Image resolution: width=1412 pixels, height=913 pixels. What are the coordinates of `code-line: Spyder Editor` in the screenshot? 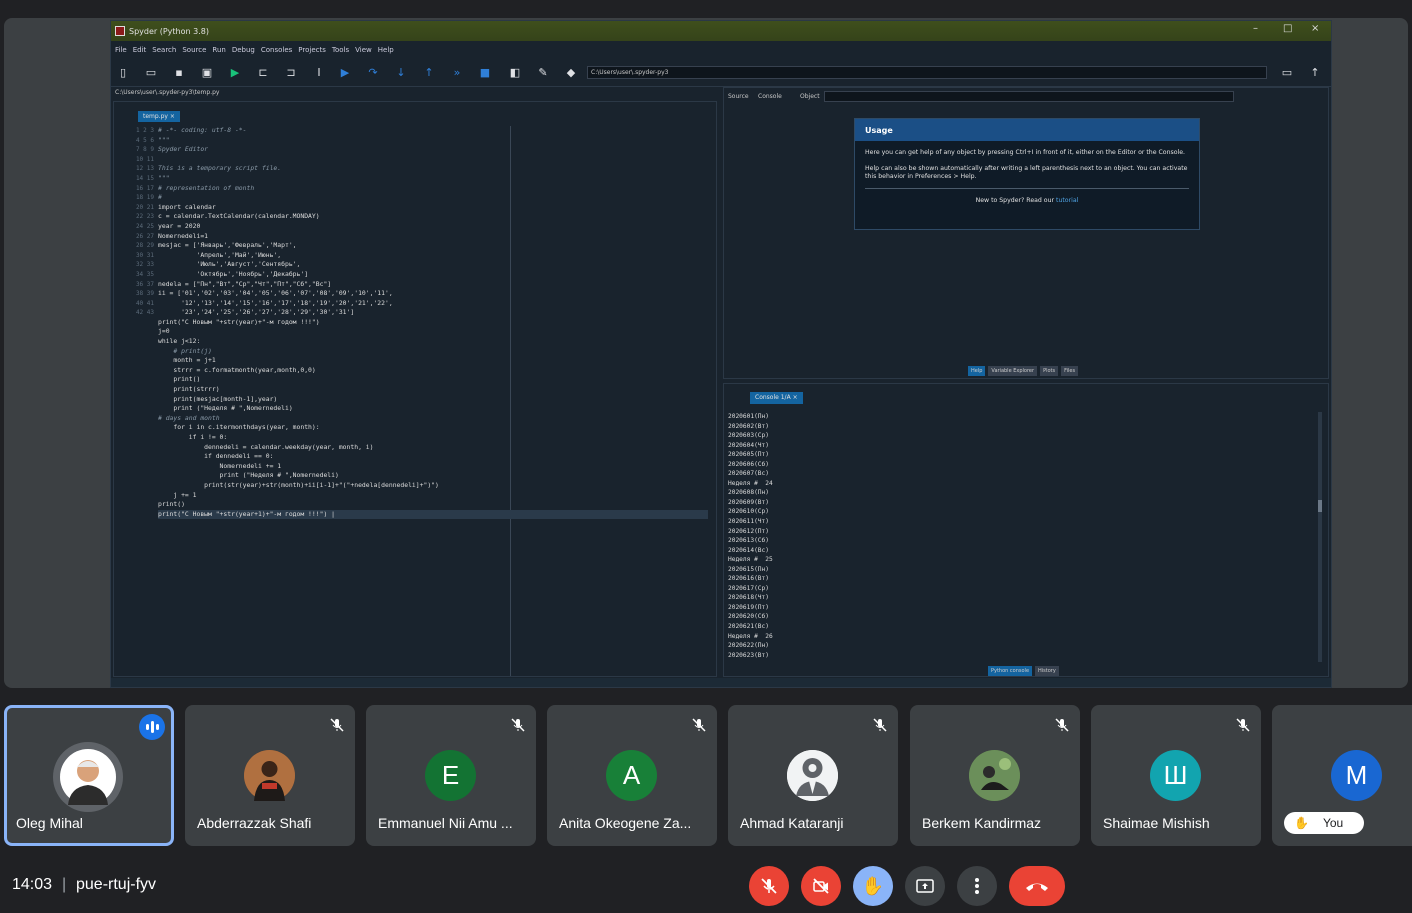 It's located at (183, 149).